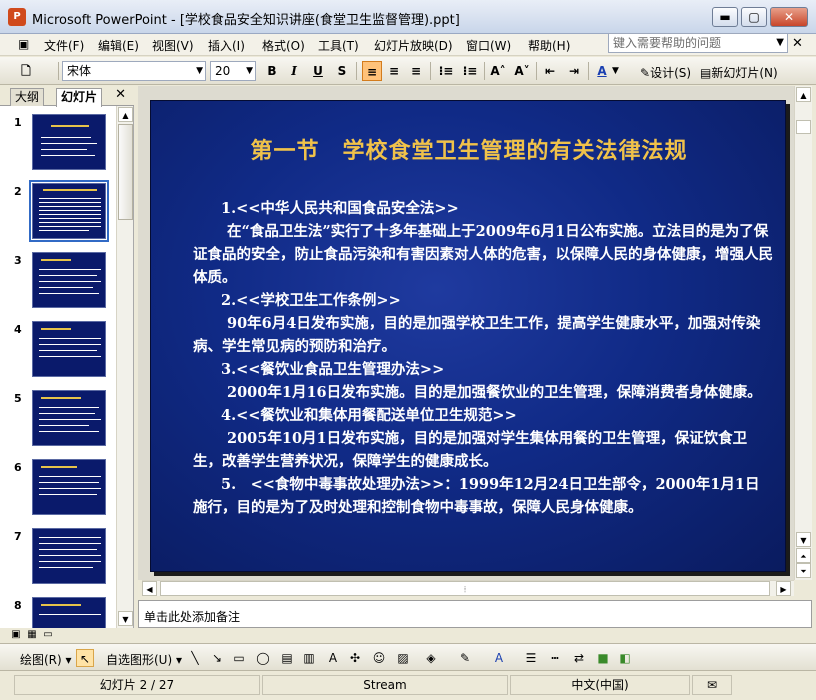 This screenshot has width=816, height=700. Describe the element at coordinates (272, 71) in the screenshot. I see `bold-button: B` at that location.